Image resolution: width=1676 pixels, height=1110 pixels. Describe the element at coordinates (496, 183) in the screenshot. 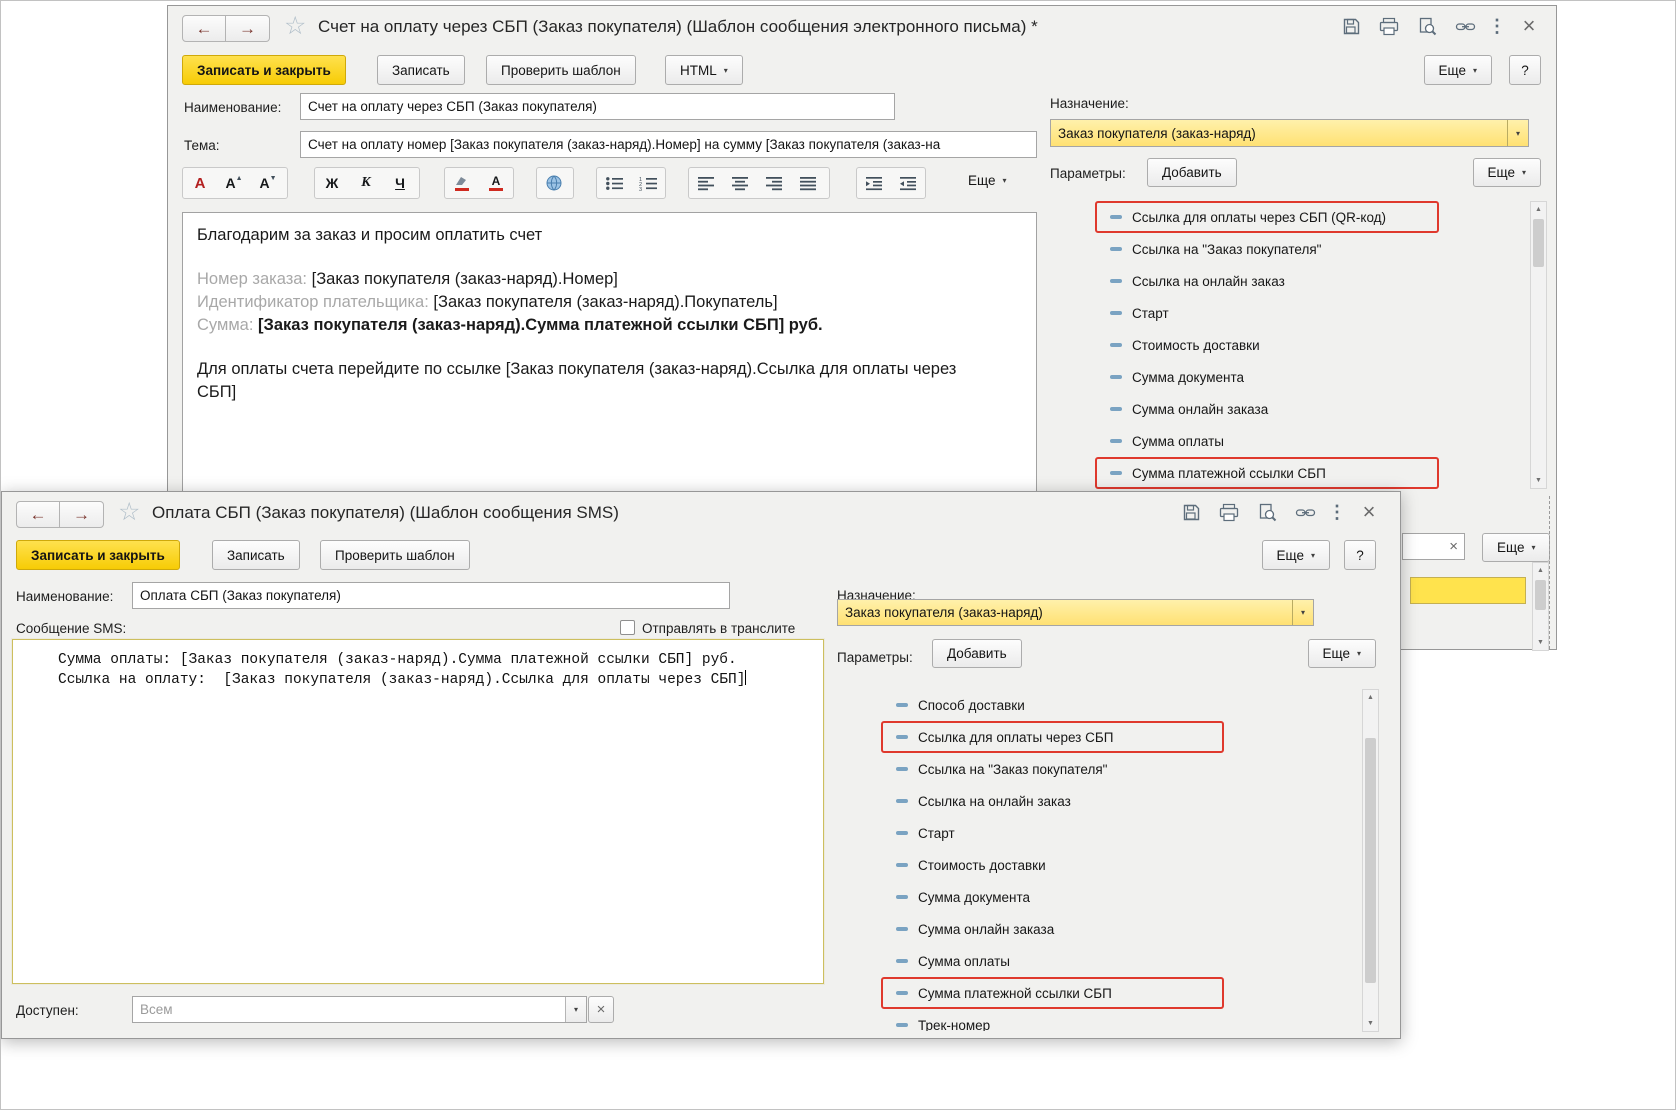

I see `text-color-button: А` at that location.